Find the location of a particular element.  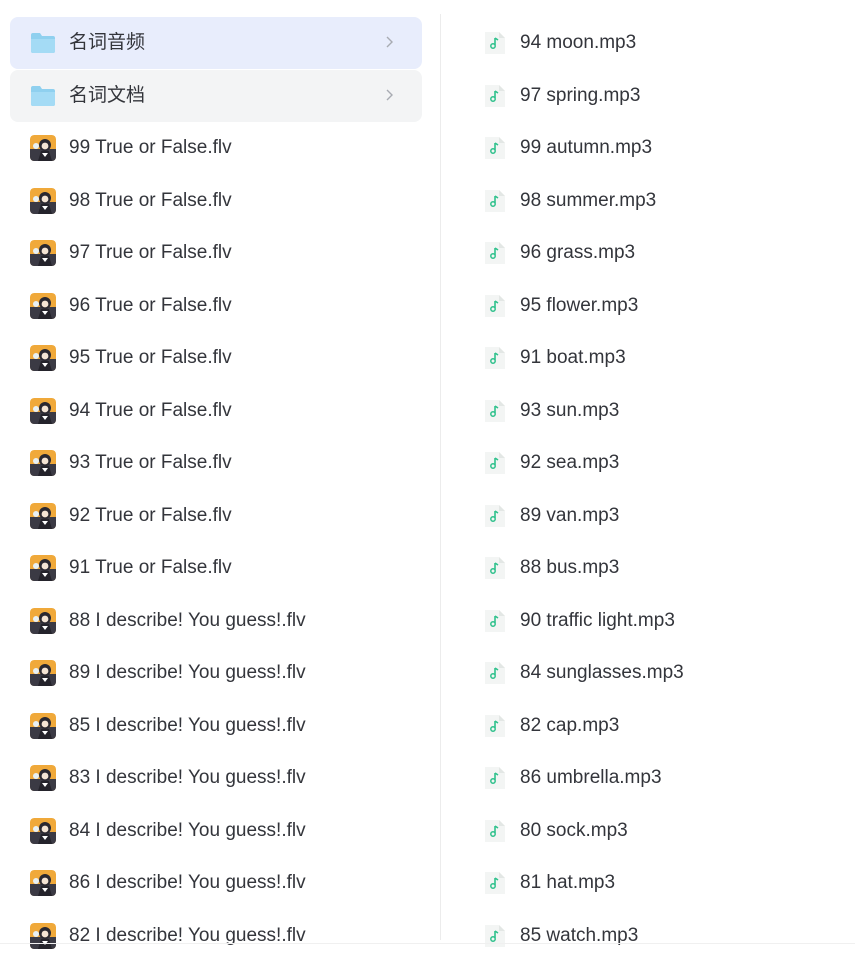

file-row: 82 I describe! You guess!.flv is located at coordinates (216, 932).